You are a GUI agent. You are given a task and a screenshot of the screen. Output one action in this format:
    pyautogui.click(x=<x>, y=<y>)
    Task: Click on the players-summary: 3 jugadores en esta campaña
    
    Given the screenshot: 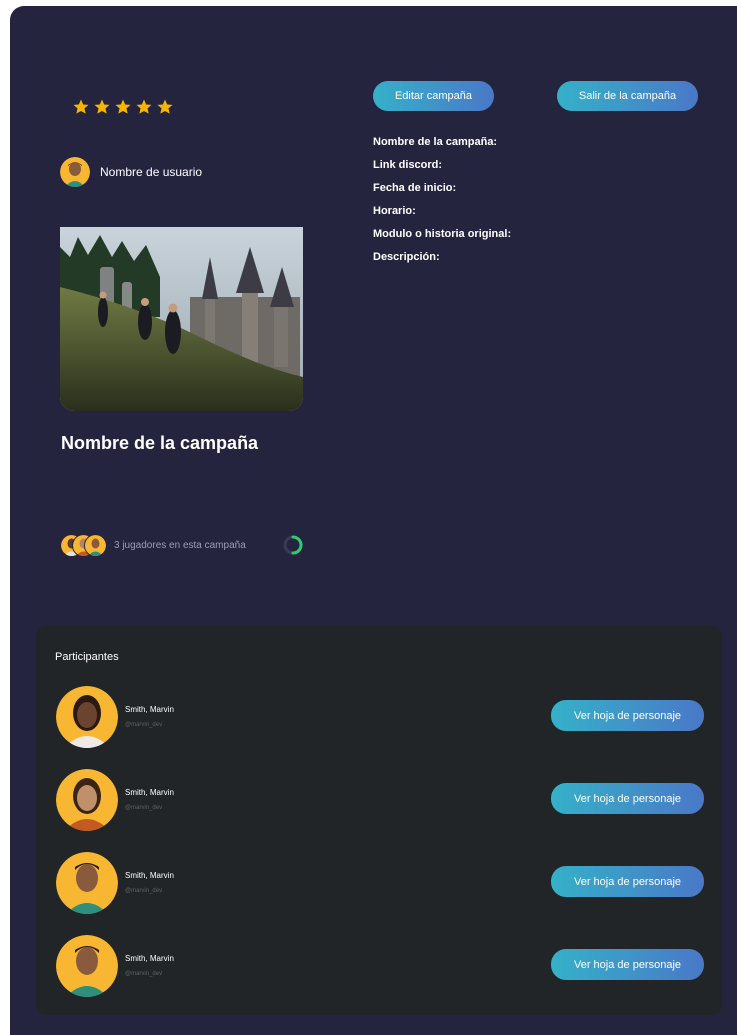 What is the action you would take?
    pyautogui.click(x=153, y=545)
    